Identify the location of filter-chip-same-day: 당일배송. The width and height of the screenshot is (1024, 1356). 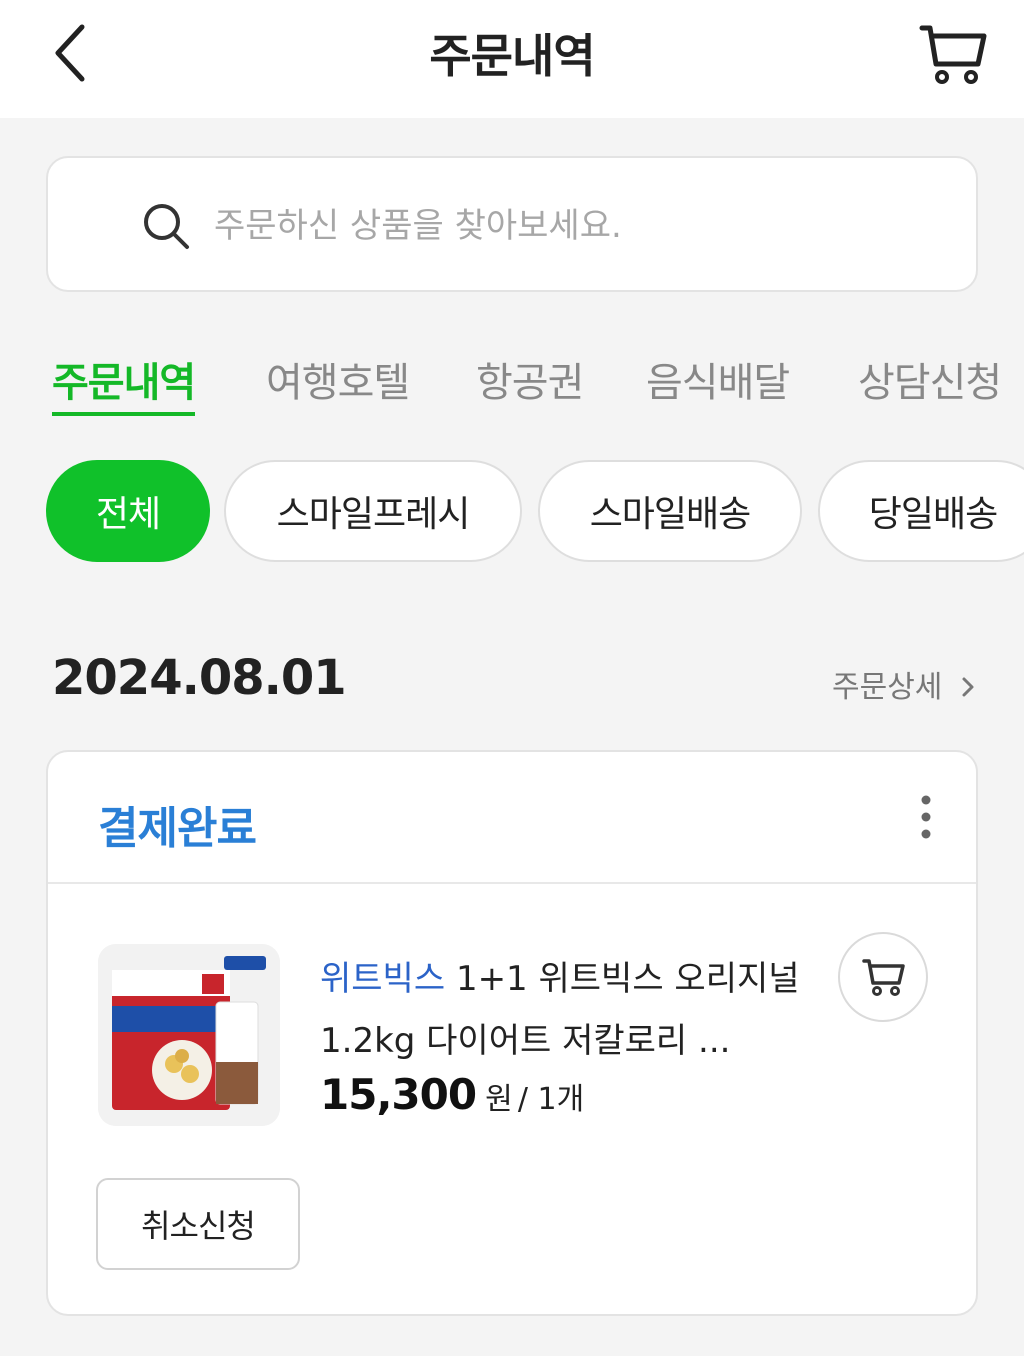
(921, 511).